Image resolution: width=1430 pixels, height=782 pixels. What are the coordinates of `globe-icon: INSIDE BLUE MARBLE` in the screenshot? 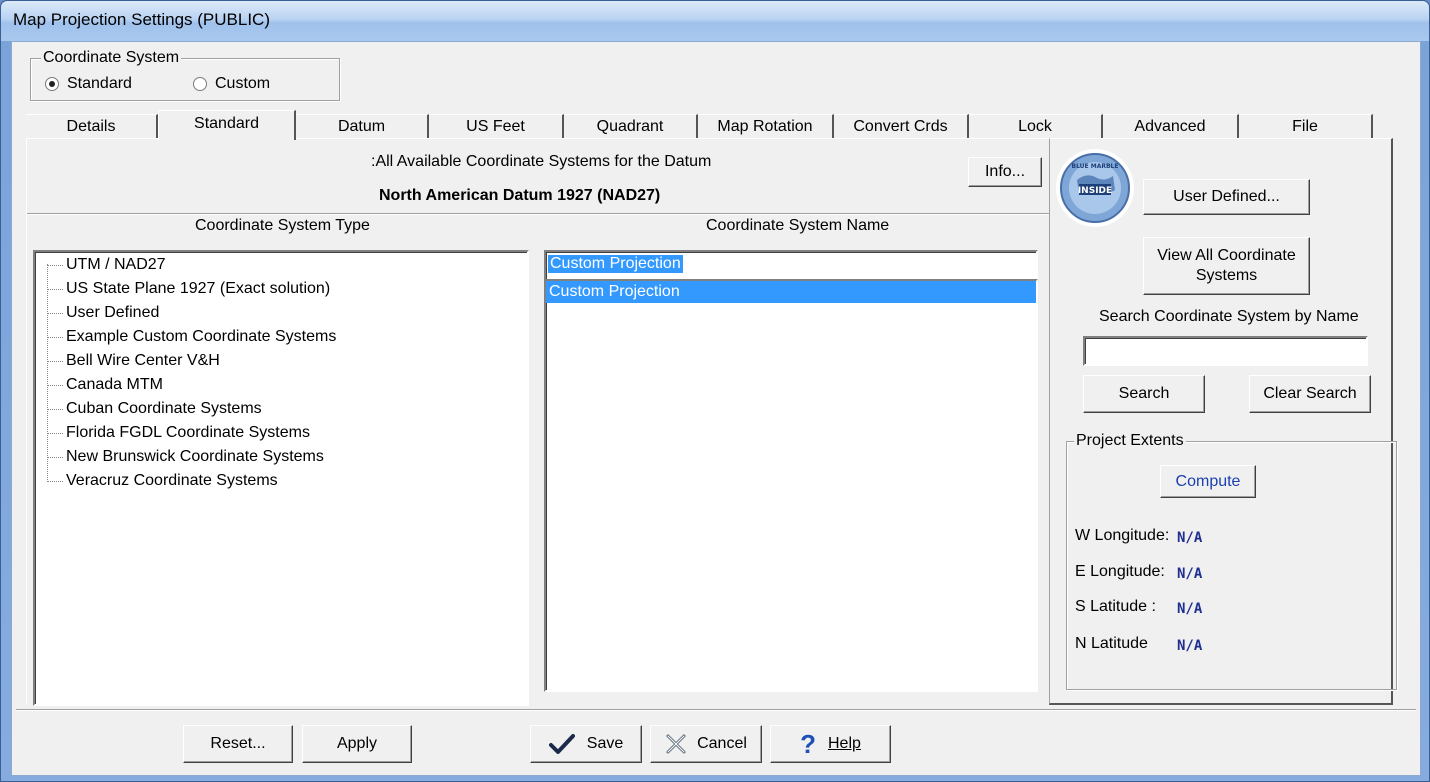 It's located at (1095, 188).